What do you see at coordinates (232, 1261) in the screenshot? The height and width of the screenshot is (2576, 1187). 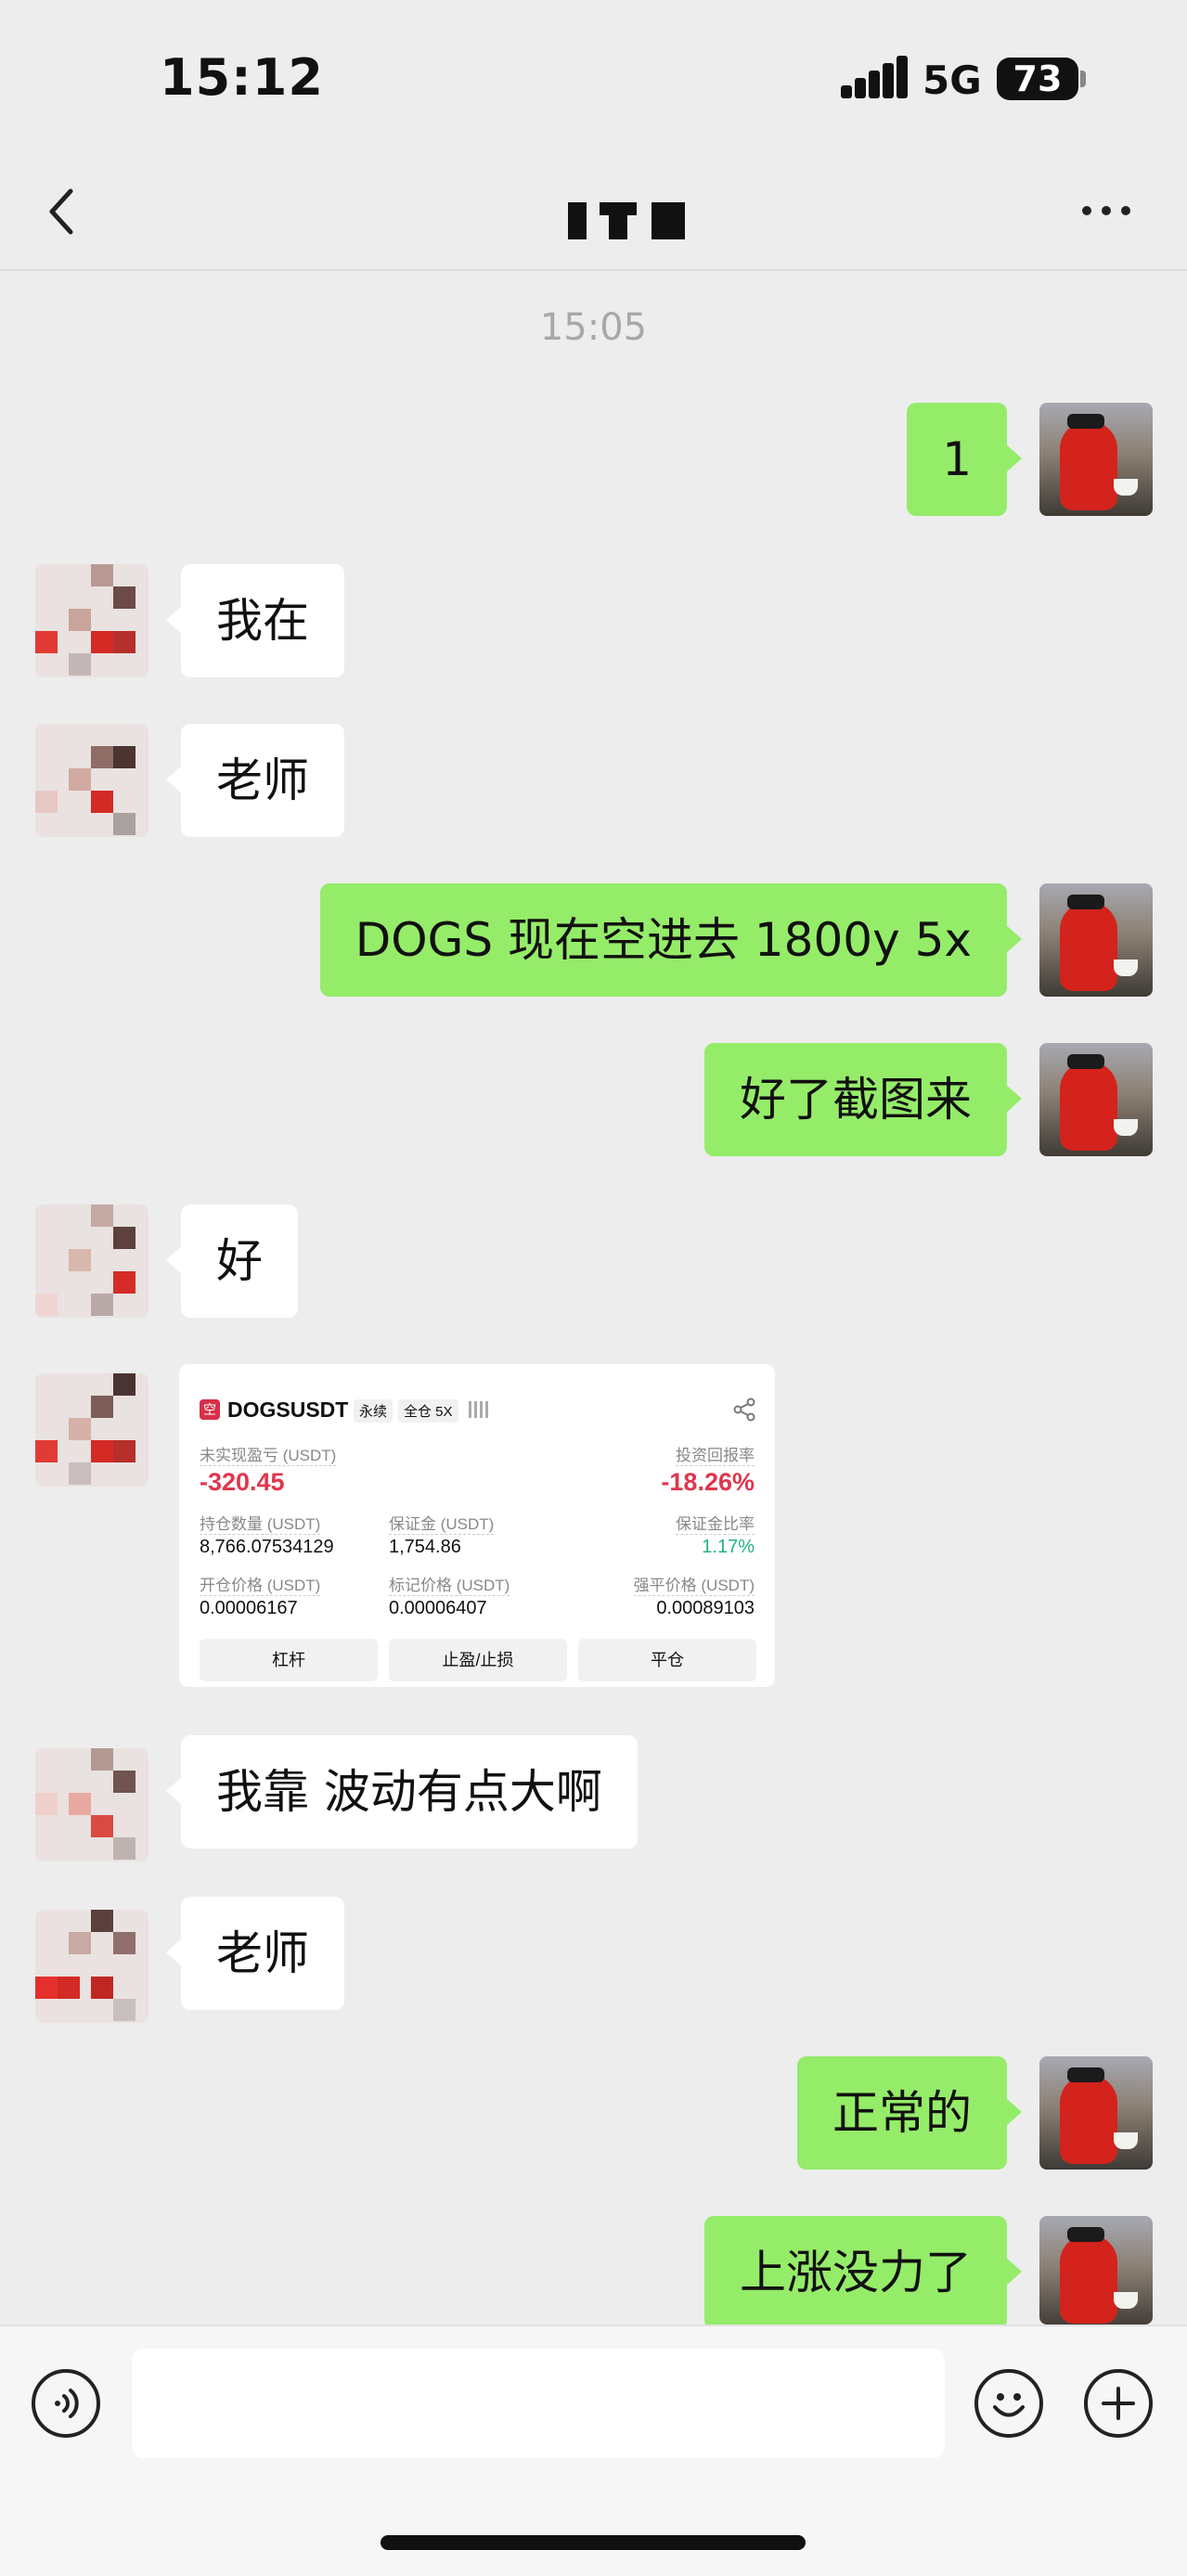 I see `message-bubble-incoming: 好` at bounding box center [232, 1261].